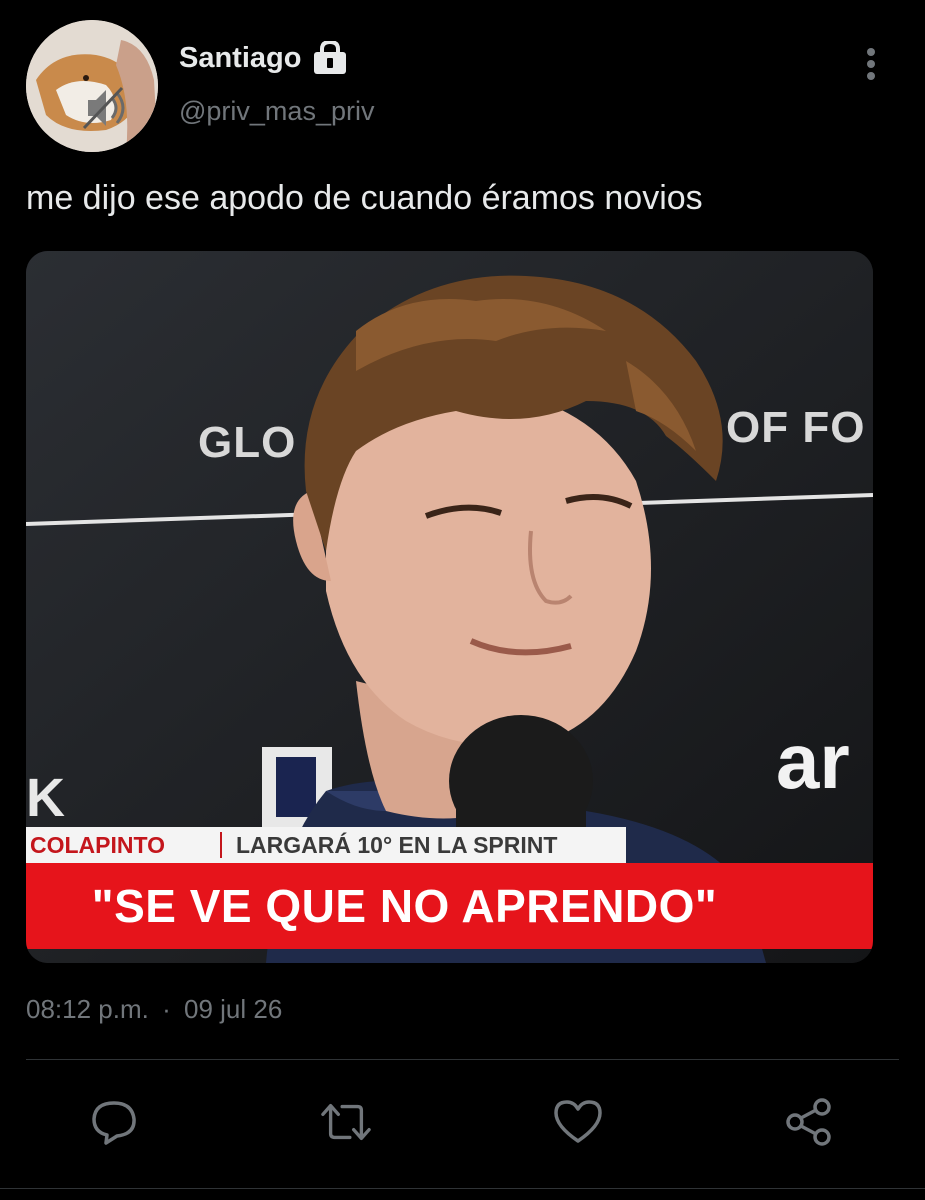  I want to click on divider, so click(462, 1059).